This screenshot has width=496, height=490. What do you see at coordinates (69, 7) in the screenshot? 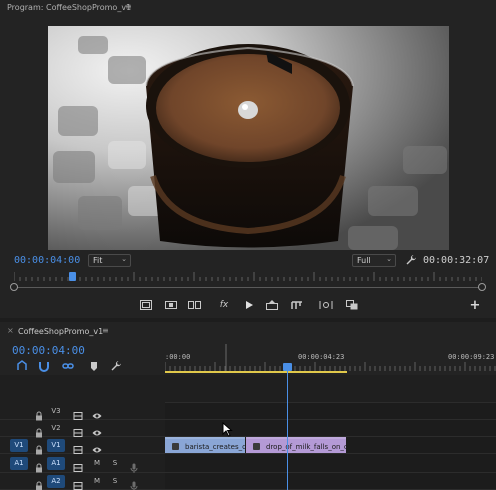
I see `program-monitor-title: Program: CoffeeShopPromo_v1` at bounding box center [69, 7].